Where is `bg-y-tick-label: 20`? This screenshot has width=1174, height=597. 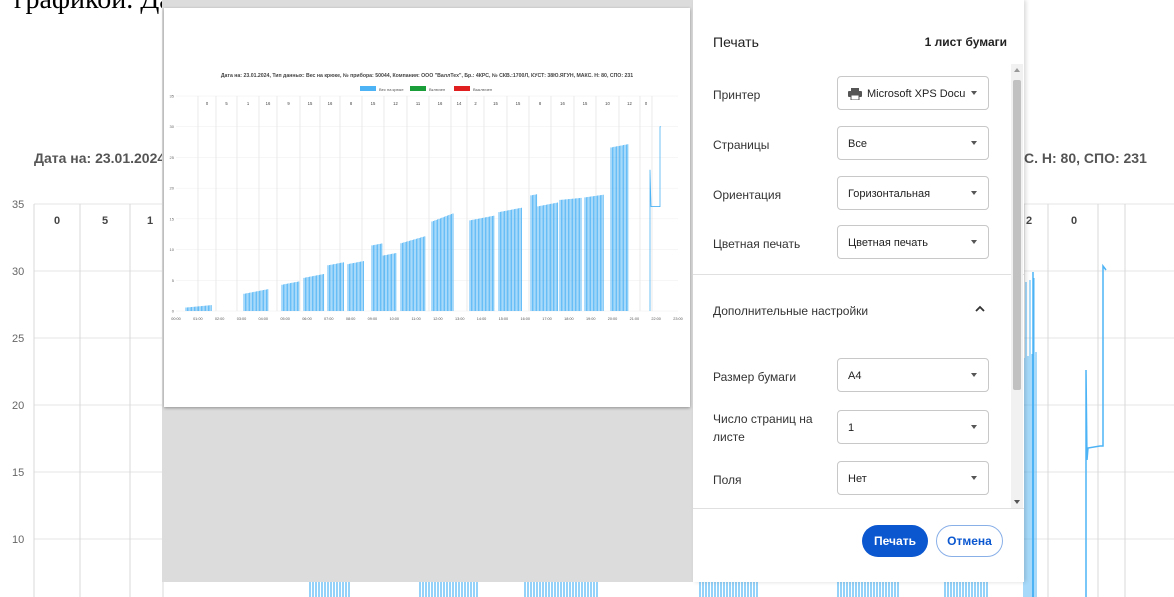 bg-y-tick-label: 20 is located at coordinates (18, 406).